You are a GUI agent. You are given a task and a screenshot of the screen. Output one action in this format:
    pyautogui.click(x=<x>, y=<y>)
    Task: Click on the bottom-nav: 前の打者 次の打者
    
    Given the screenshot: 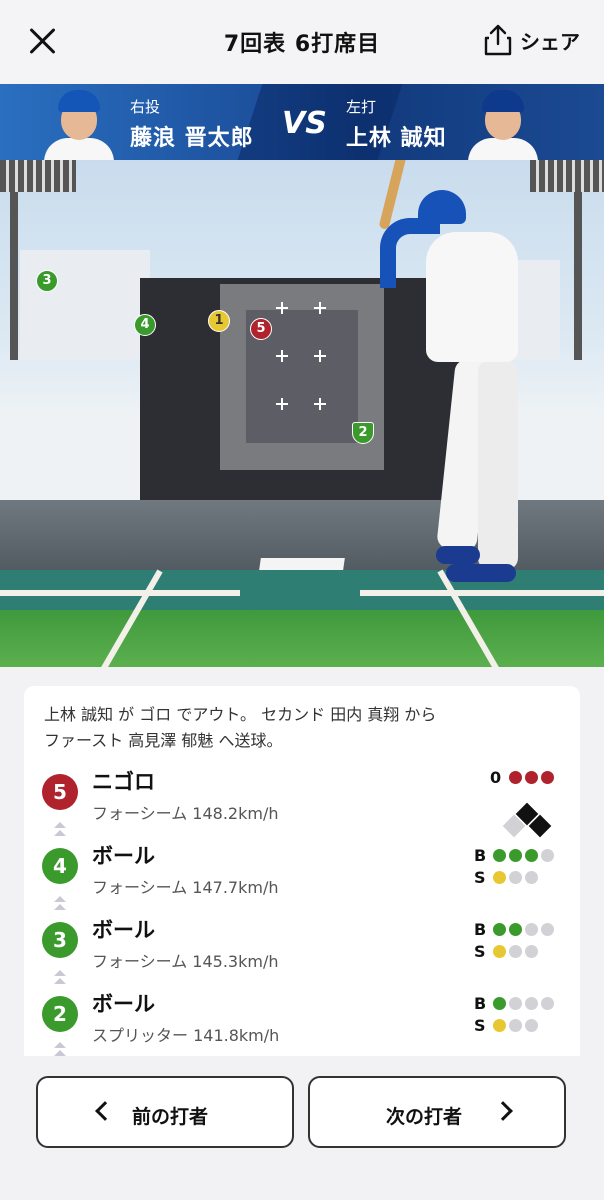 What is the action you would take?
    pyautogui.click(x=302, y=1128)
    